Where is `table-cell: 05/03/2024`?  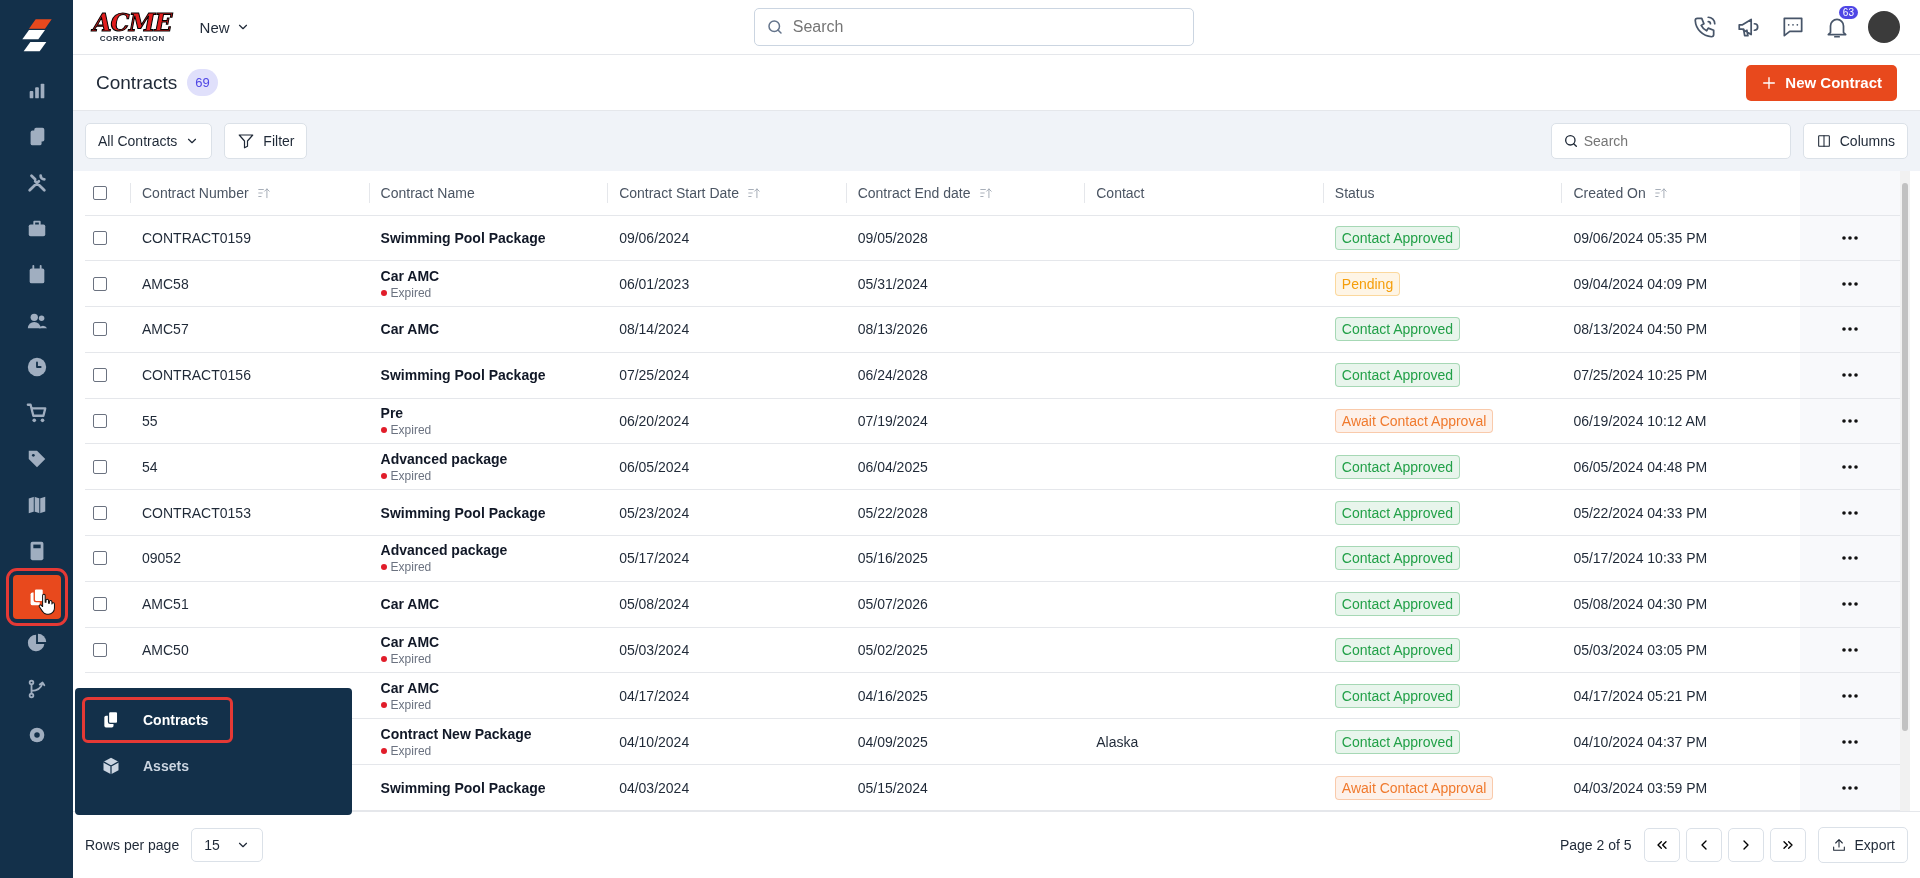
table-cell: 05/03/2024 is located at coordinates (654, 650).